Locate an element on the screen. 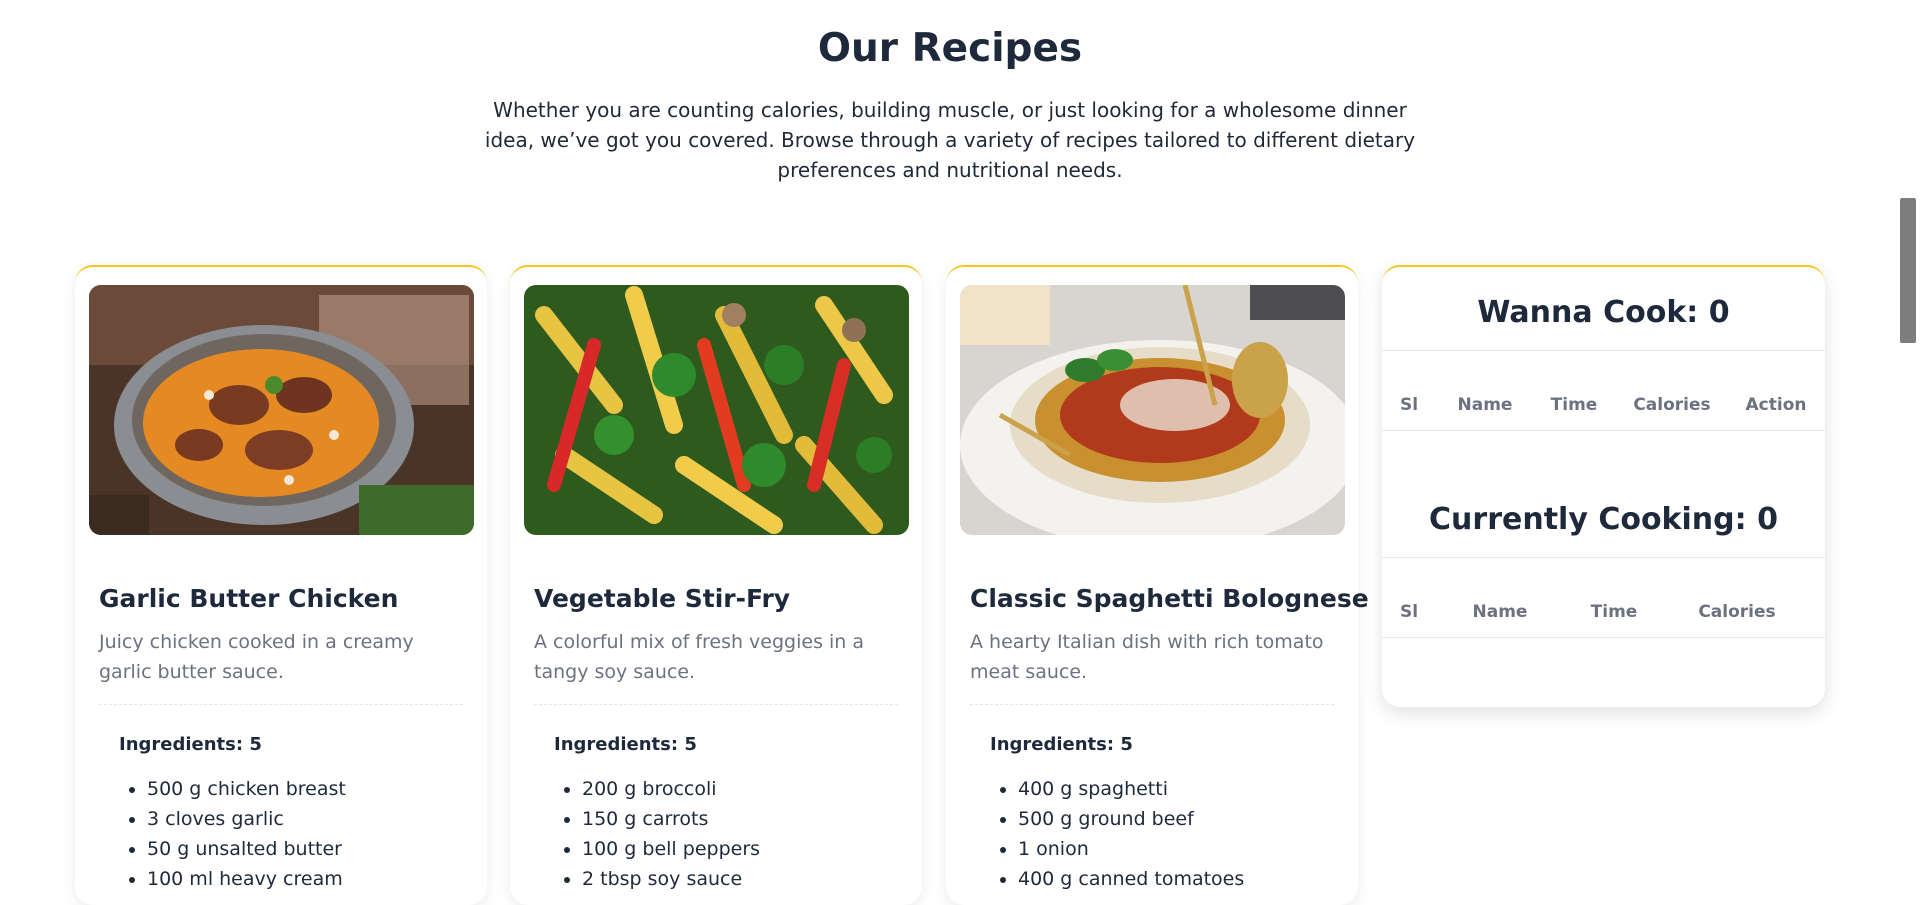 The height and width of the screenshot is (905, 1920). page-title: Our Recipes is located at coordinates (950, 48).